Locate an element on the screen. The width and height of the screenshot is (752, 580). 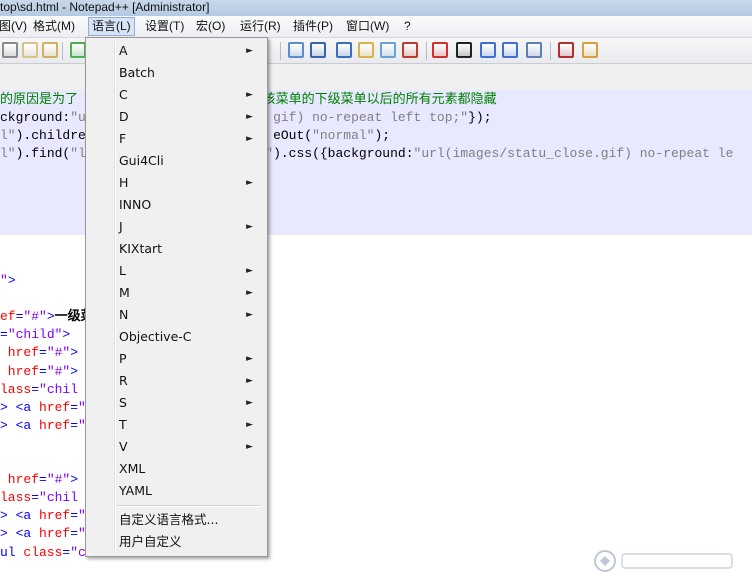
paste-icon is located at coordinates (50, 50).